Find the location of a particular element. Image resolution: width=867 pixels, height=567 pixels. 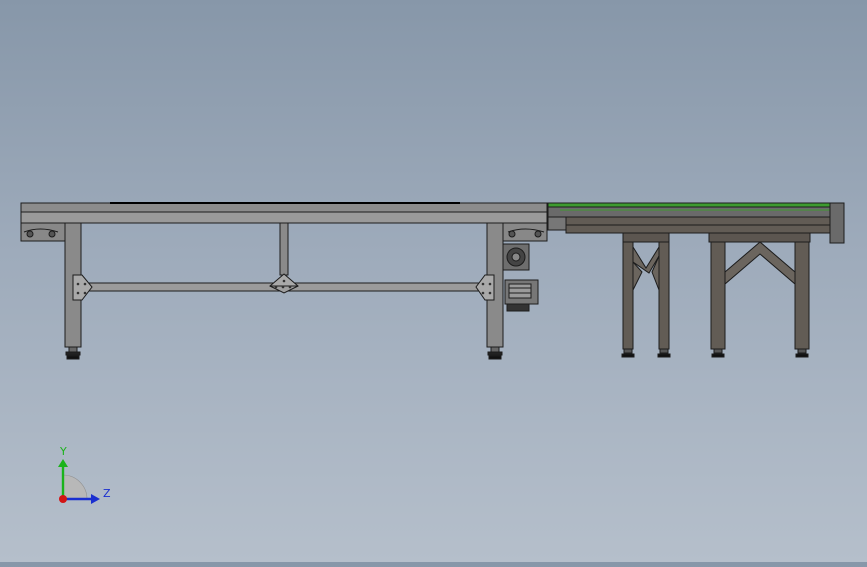

right-conveyor-top-rail is located at coordinates (696, 212).